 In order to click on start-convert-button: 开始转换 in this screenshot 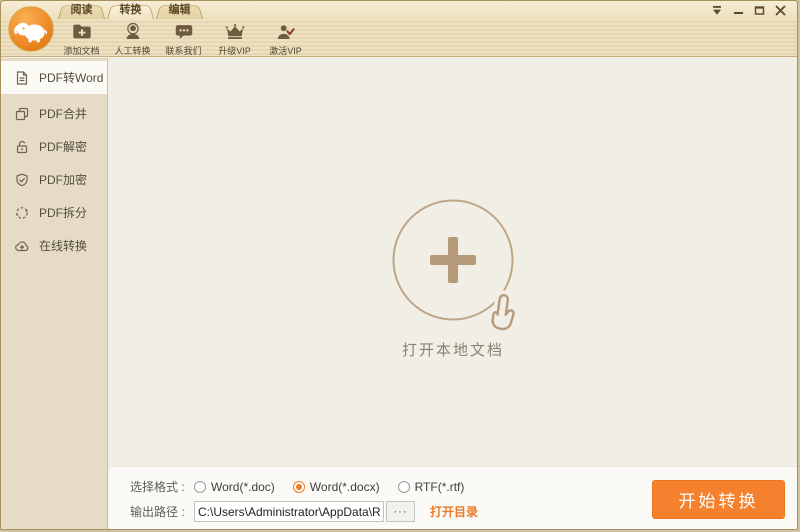, I will do `click(718, 499)`.